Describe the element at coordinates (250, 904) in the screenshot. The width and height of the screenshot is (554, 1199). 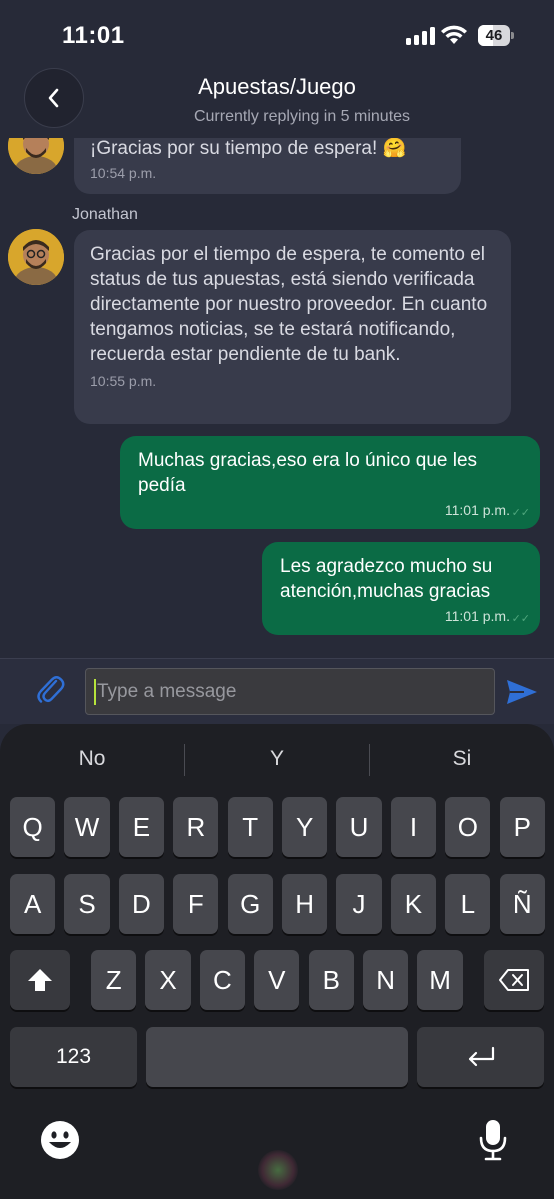
I see `key-g: G` at that location.